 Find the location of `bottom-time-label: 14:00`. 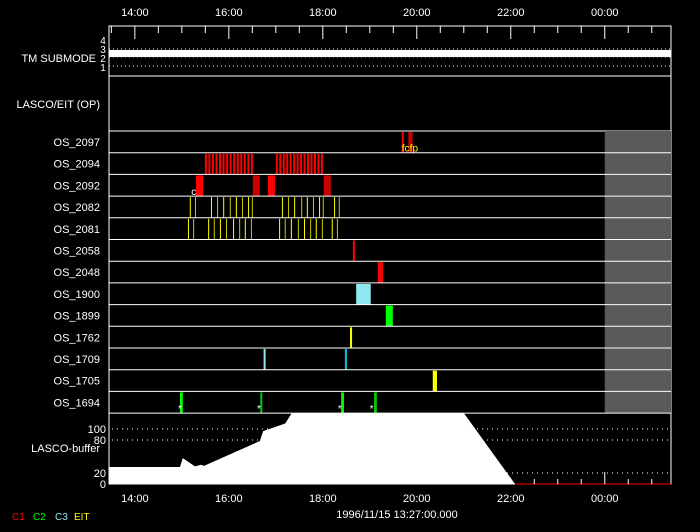

bottom-time-label: 14:00 is located at coordinates (135, 499).